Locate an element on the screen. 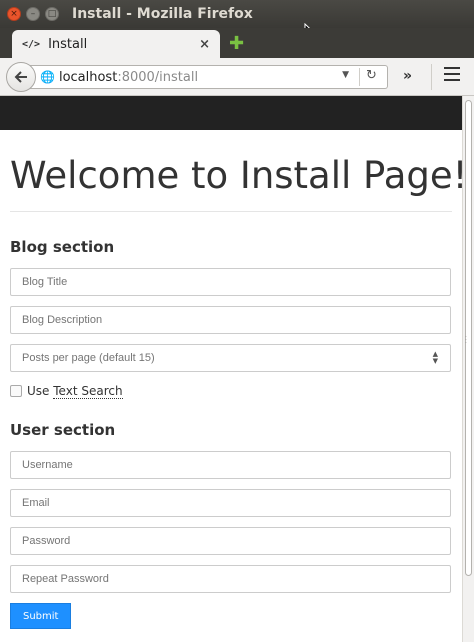  blog-description-input is located at coordinates (230, 319).